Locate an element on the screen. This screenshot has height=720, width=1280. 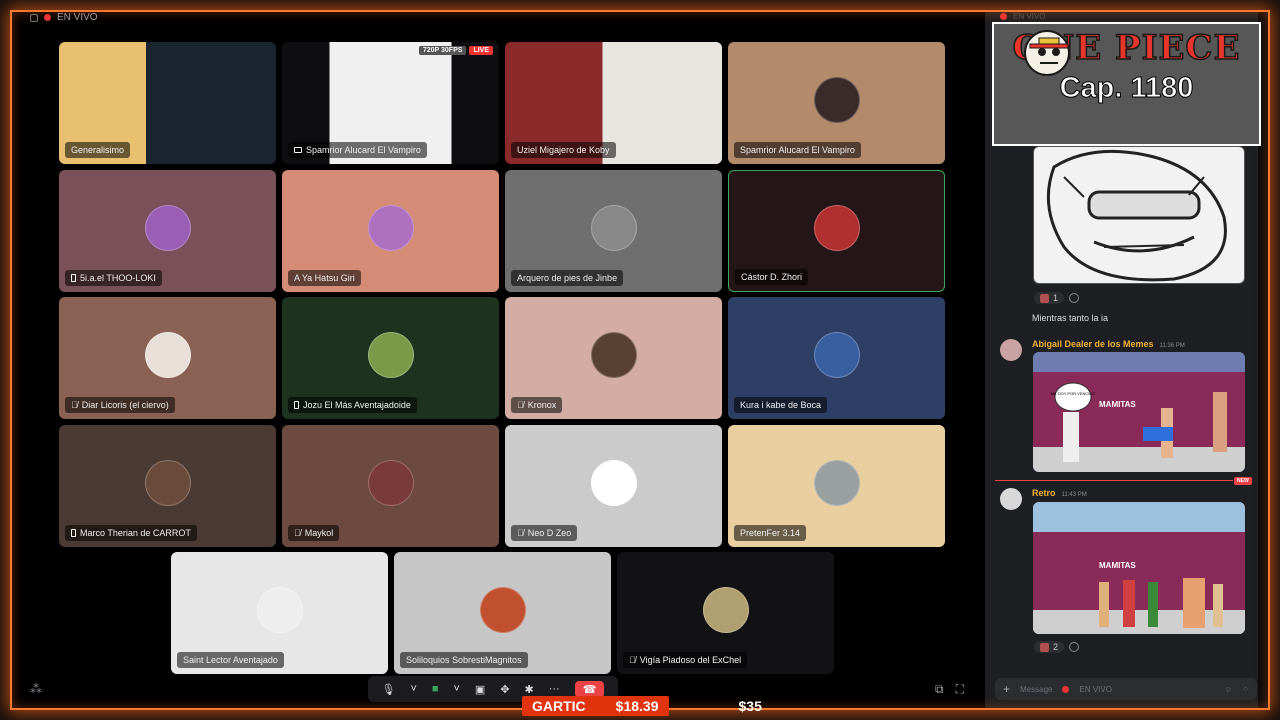
message-text: Mientras tanto la ia is located at coordinates (1070, 318).